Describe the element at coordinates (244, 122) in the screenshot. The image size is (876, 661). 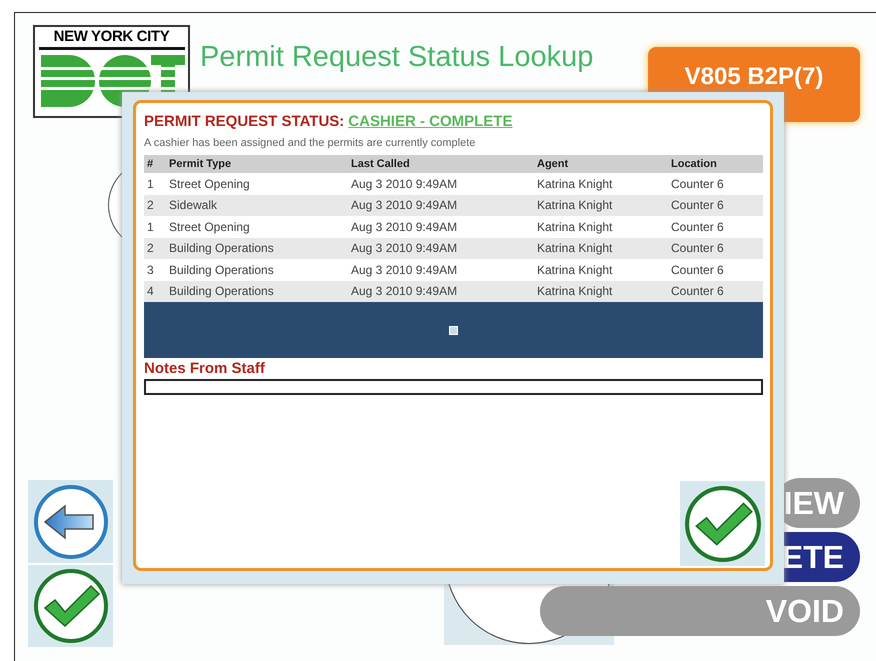
I see `dialog-heading: PERMIT REQUEST STATUS:` at that location.